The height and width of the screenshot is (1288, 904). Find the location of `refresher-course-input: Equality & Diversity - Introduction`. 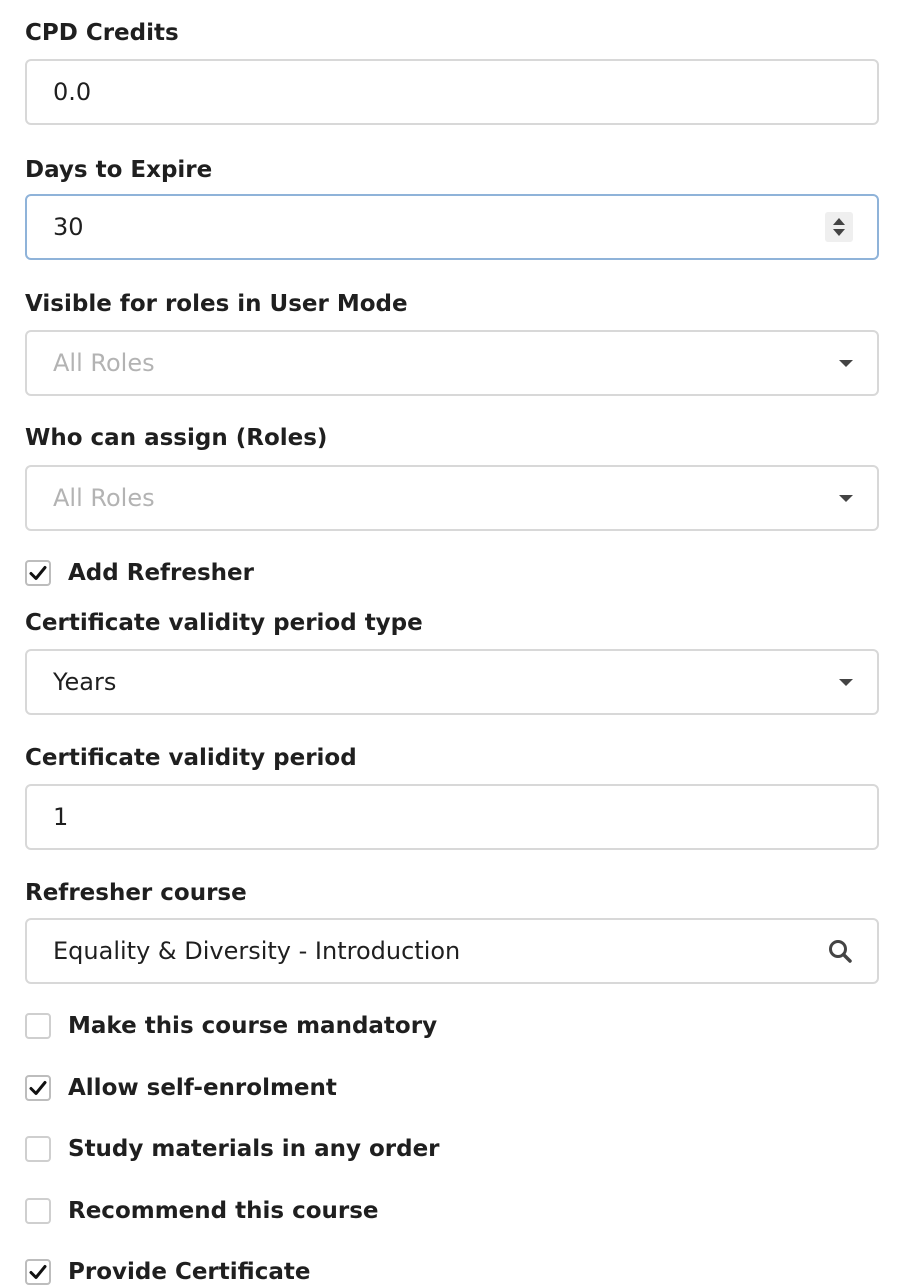

refresher-course-input: Equality & Diversity - Introduction is located at coordinates (452, 951).